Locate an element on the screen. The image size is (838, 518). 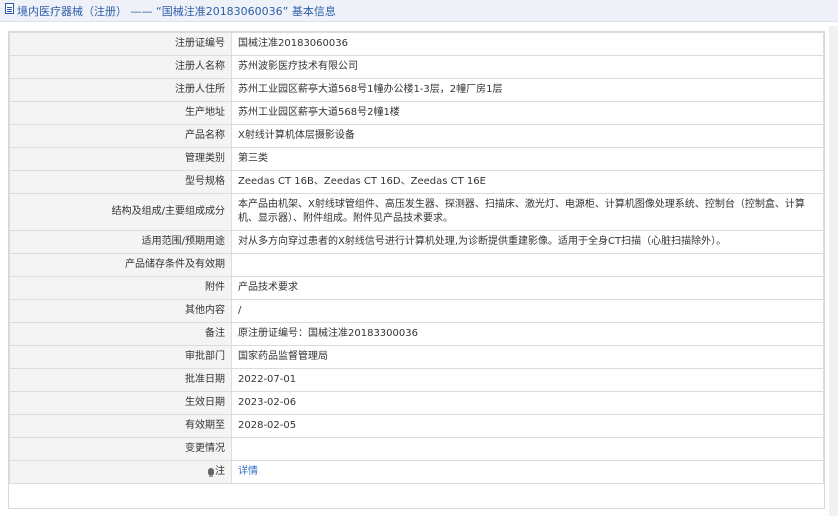
details-link: 详情 is located at coordinates (248, 471).